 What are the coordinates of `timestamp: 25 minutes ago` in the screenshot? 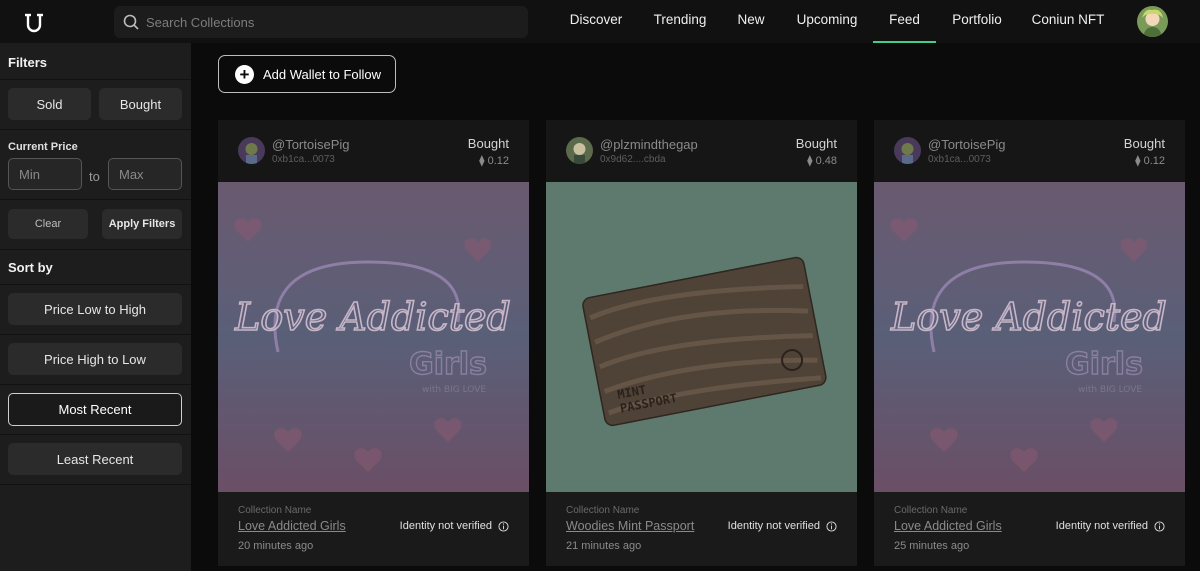 It's located at (932, 546).